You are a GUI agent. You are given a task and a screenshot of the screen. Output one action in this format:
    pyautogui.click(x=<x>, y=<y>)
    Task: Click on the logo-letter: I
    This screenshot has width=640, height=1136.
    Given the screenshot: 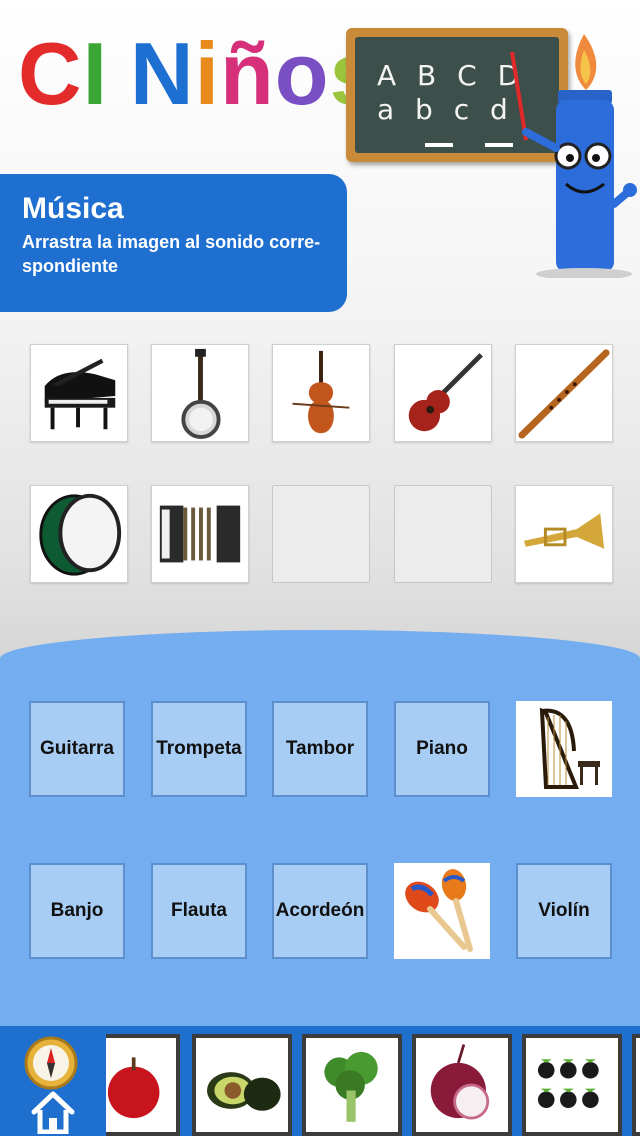 What is the action you would take?
    pyautogui.click(x=95, y=73)
    